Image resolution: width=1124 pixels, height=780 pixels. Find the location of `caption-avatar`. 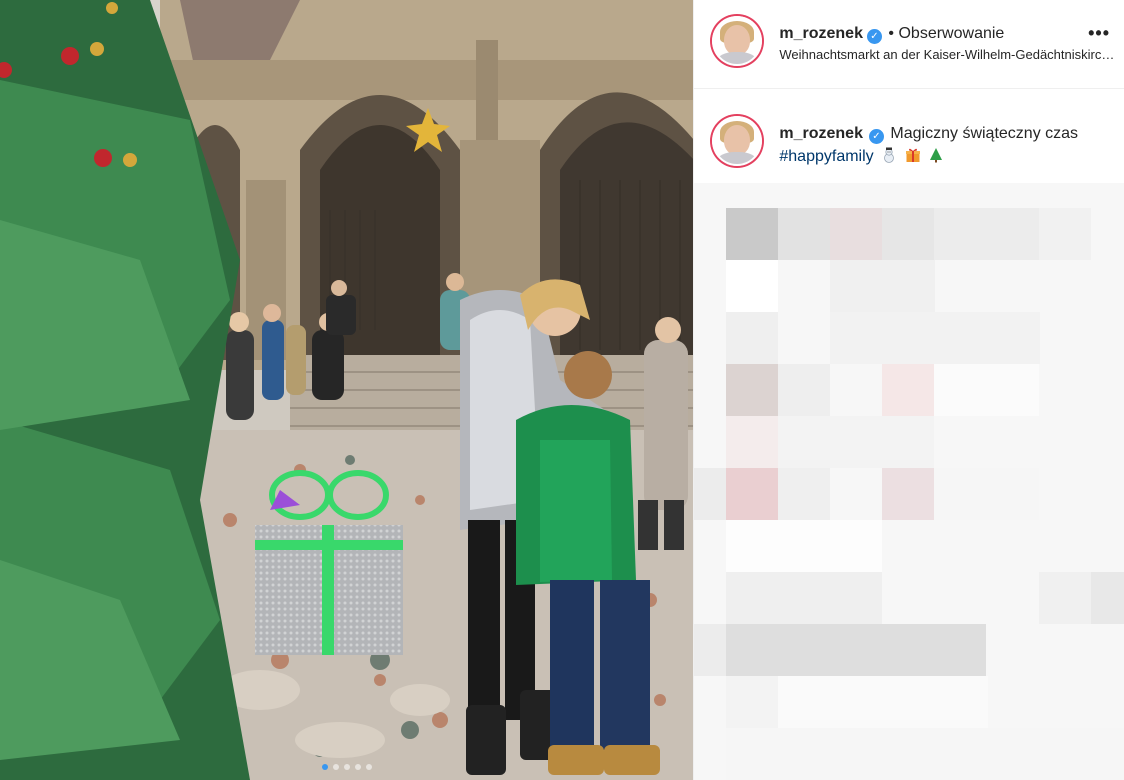

caption-avatar is located at coordinates (737, 141).